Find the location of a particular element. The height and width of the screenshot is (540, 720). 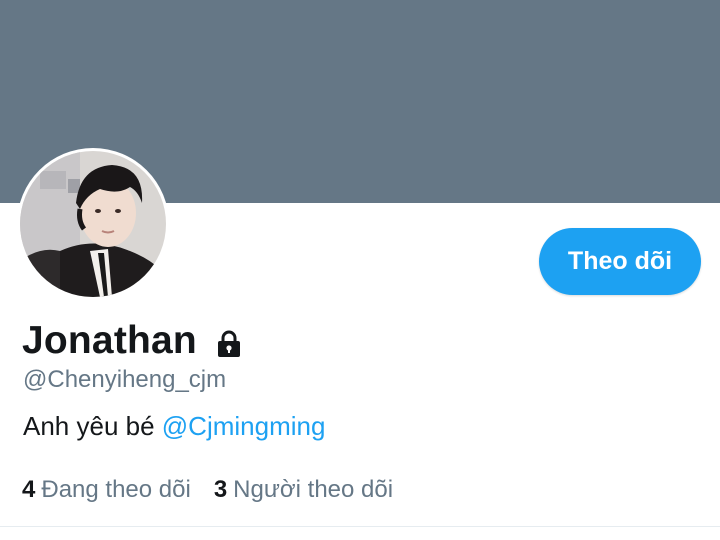

display-name: Jonathan is located at coordinates (109, 340).